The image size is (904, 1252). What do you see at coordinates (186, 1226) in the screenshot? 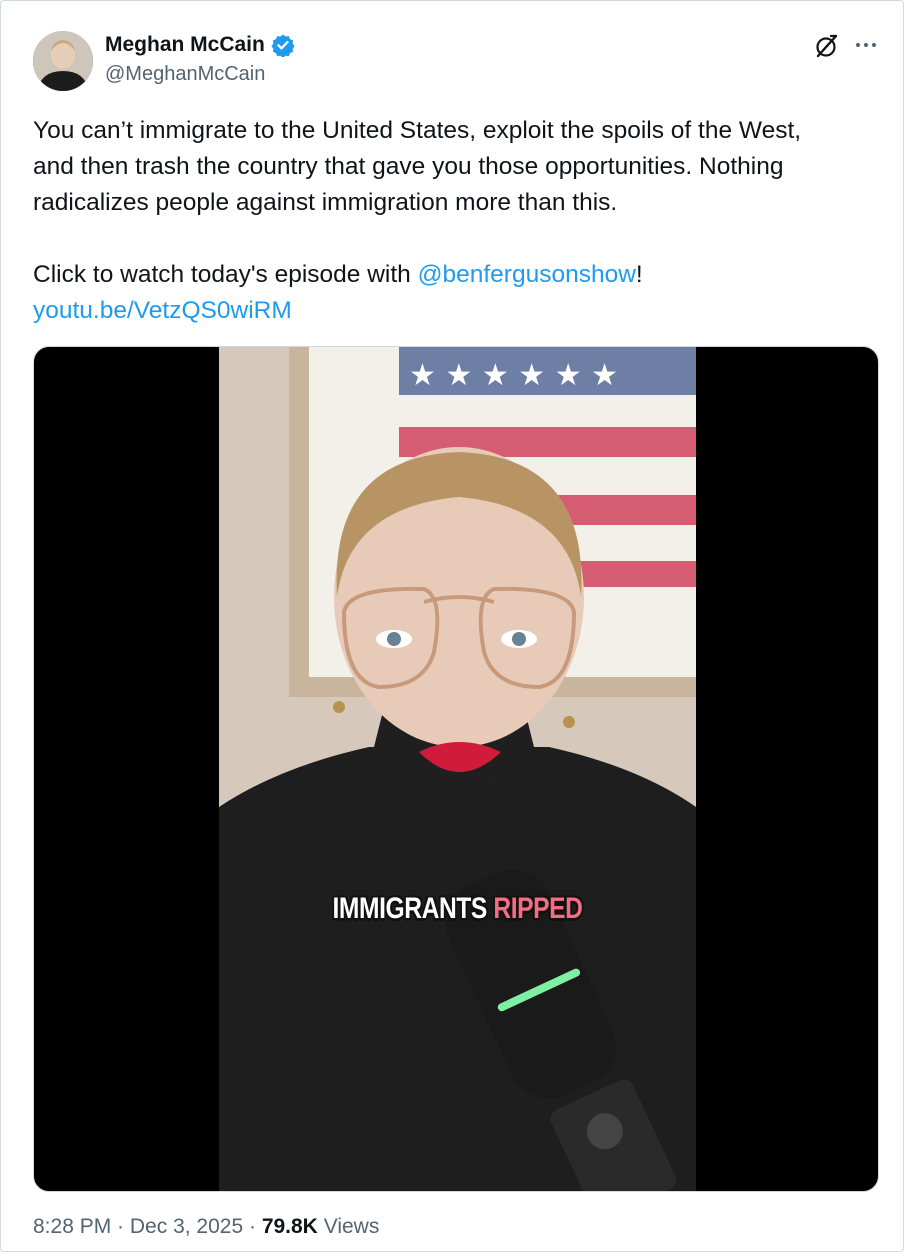
I see `tweet-date: Dec 3, 2025` at bounding box center [186, 1226].